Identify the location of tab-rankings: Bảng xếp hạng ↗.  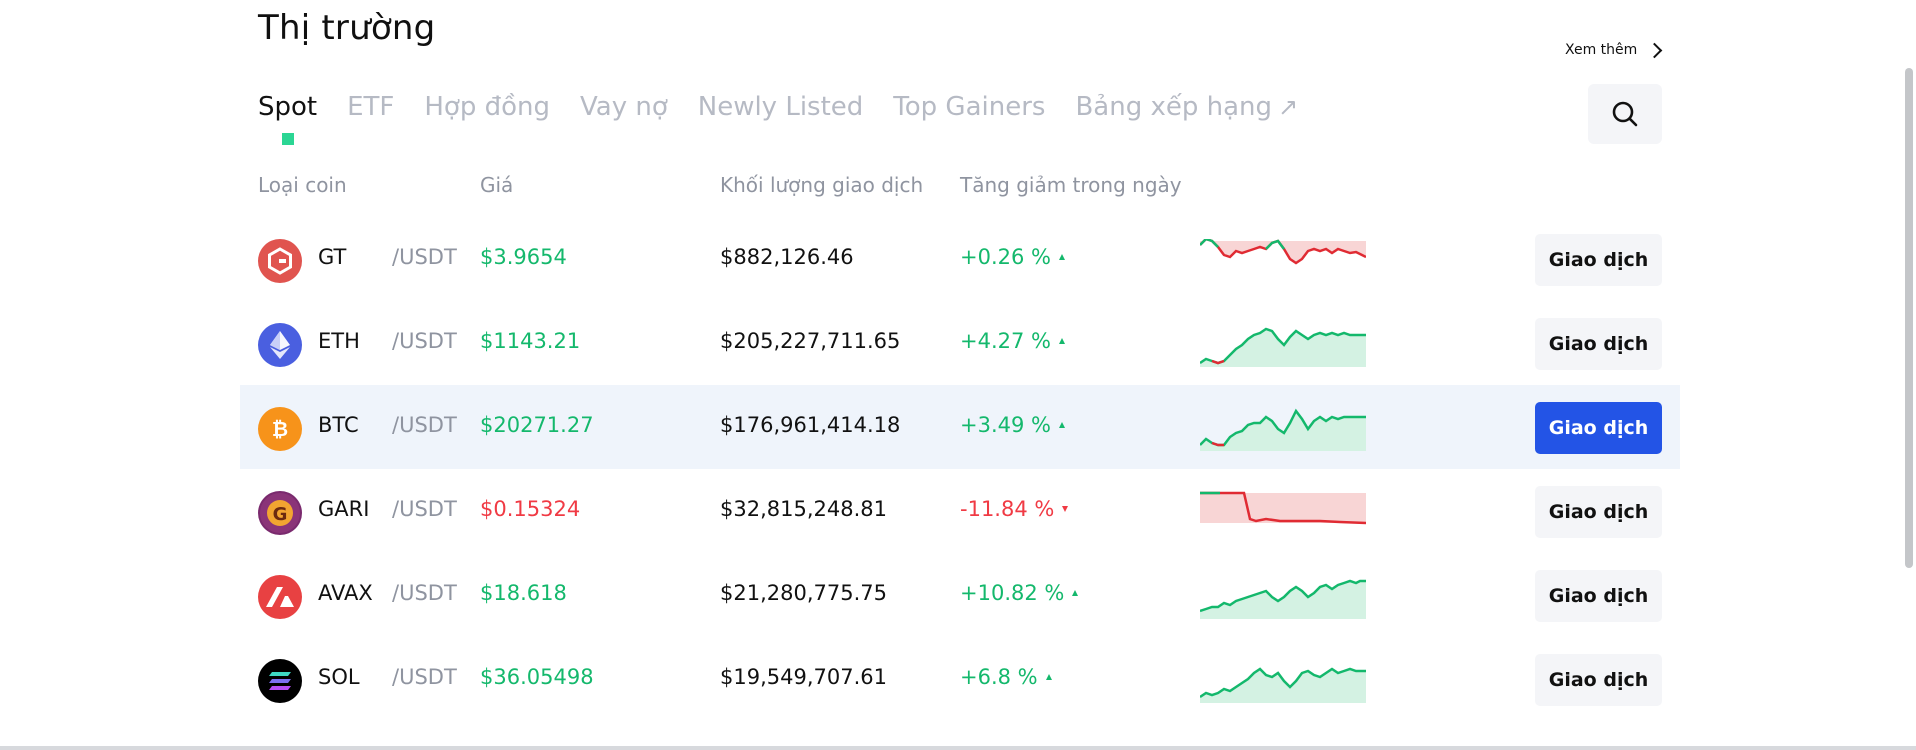
(1186, 107).